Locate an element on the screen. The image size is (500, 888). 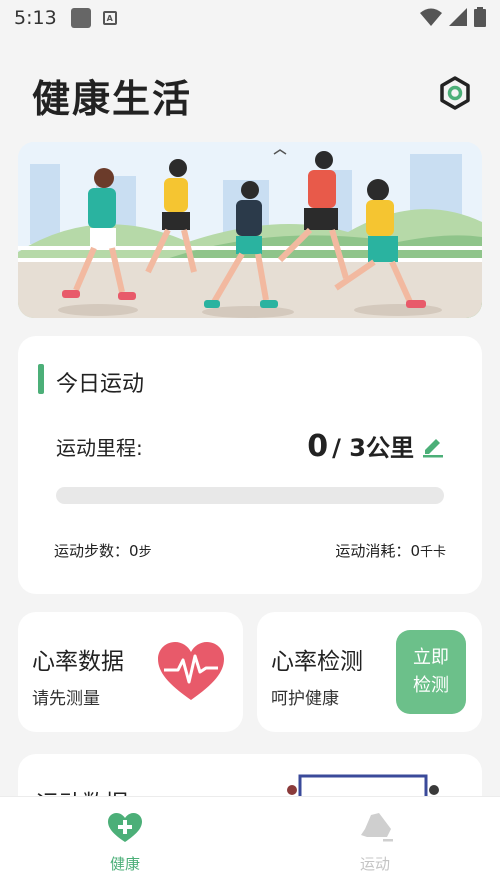
heart-rate-check-title: 心率检测 is located at coordinates (317, 662).